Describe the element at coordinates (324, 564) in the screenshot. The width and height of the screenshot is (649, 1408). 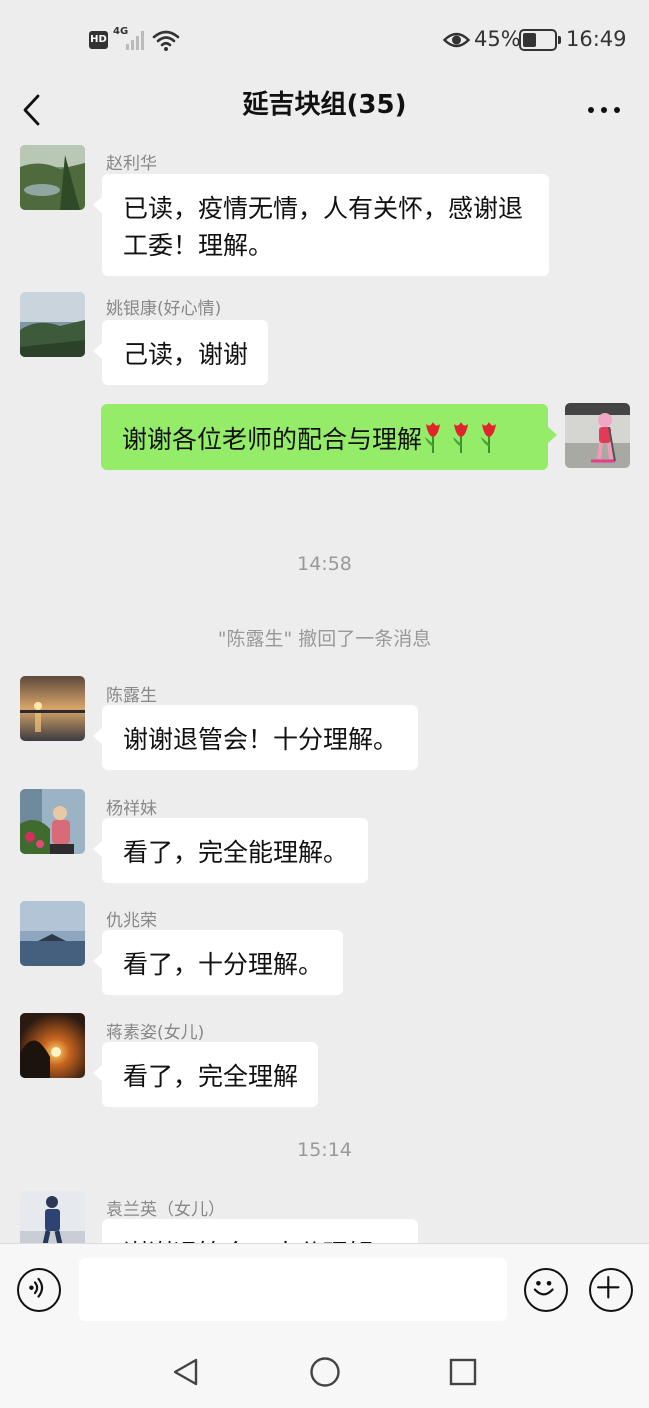
I see `timestamp: 14:58` at that location.